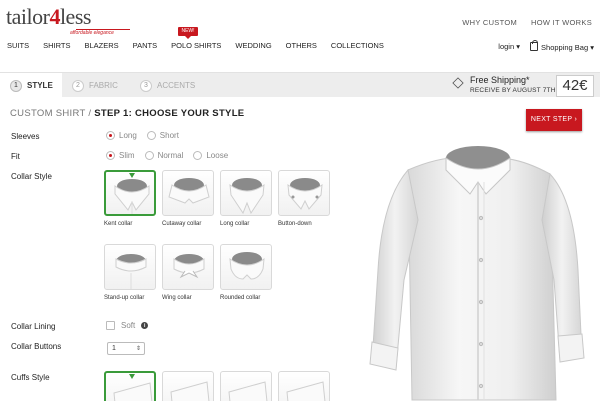  I want to click on option-label: Short, so click(169, 135).